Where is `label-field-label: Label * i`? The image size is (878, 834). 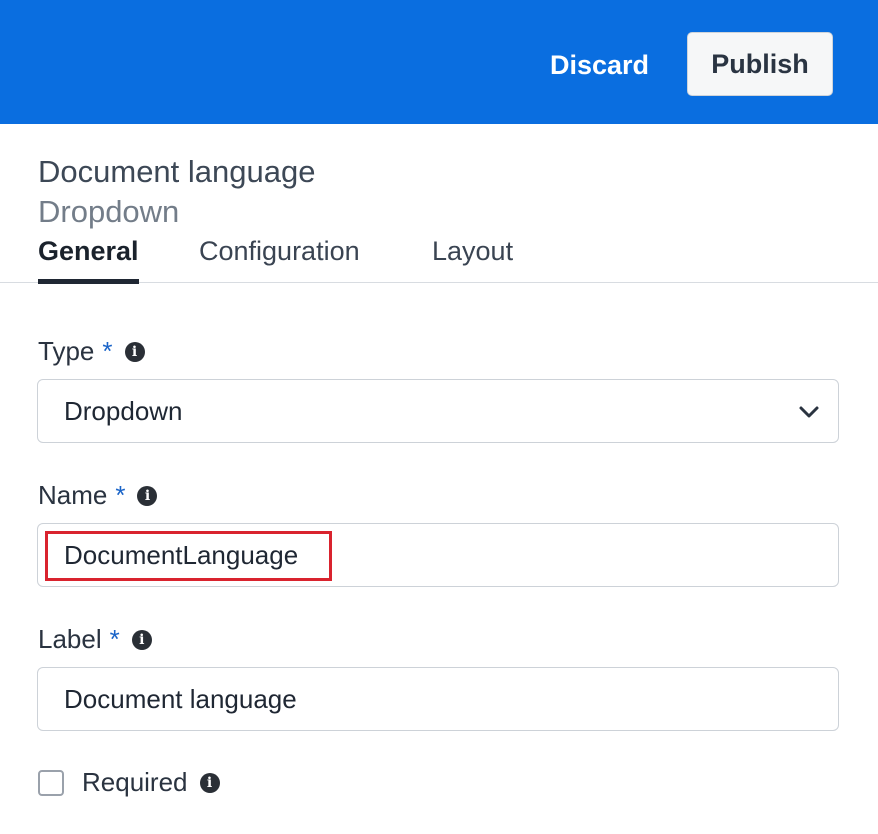
label-field-label: Label * i is located at coordinates (95, 639).